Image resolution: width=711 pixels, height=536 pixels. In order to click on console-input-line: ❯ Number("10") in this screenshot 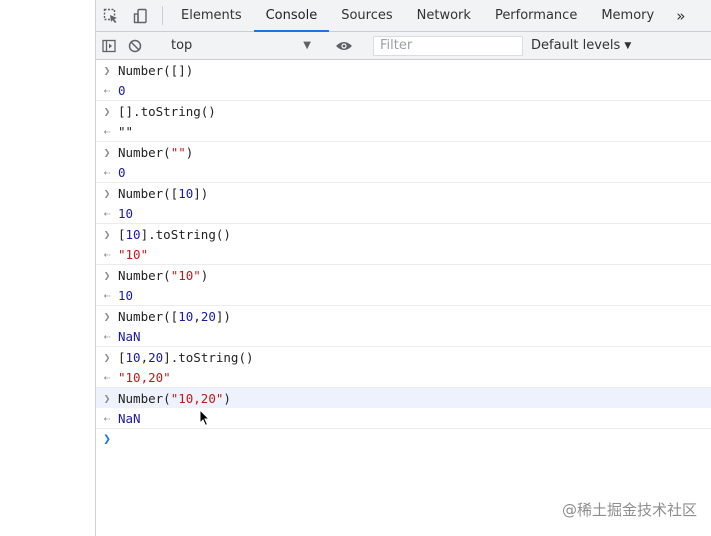, I will do `click(403, 275)`.